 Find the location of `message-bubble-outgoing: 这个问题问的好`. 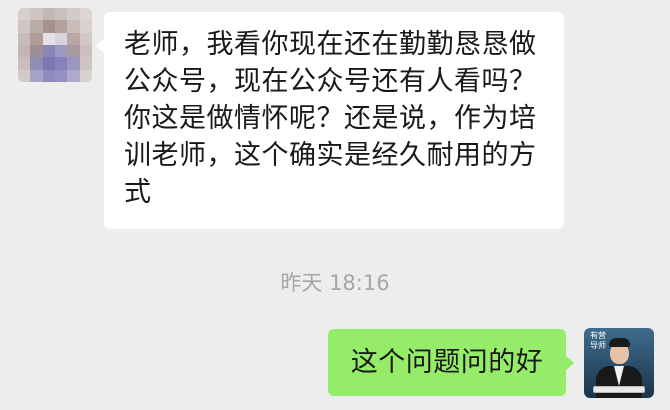

message-bubble-outgoing: 这个问题问的好 is located at coordinates (451, 362).